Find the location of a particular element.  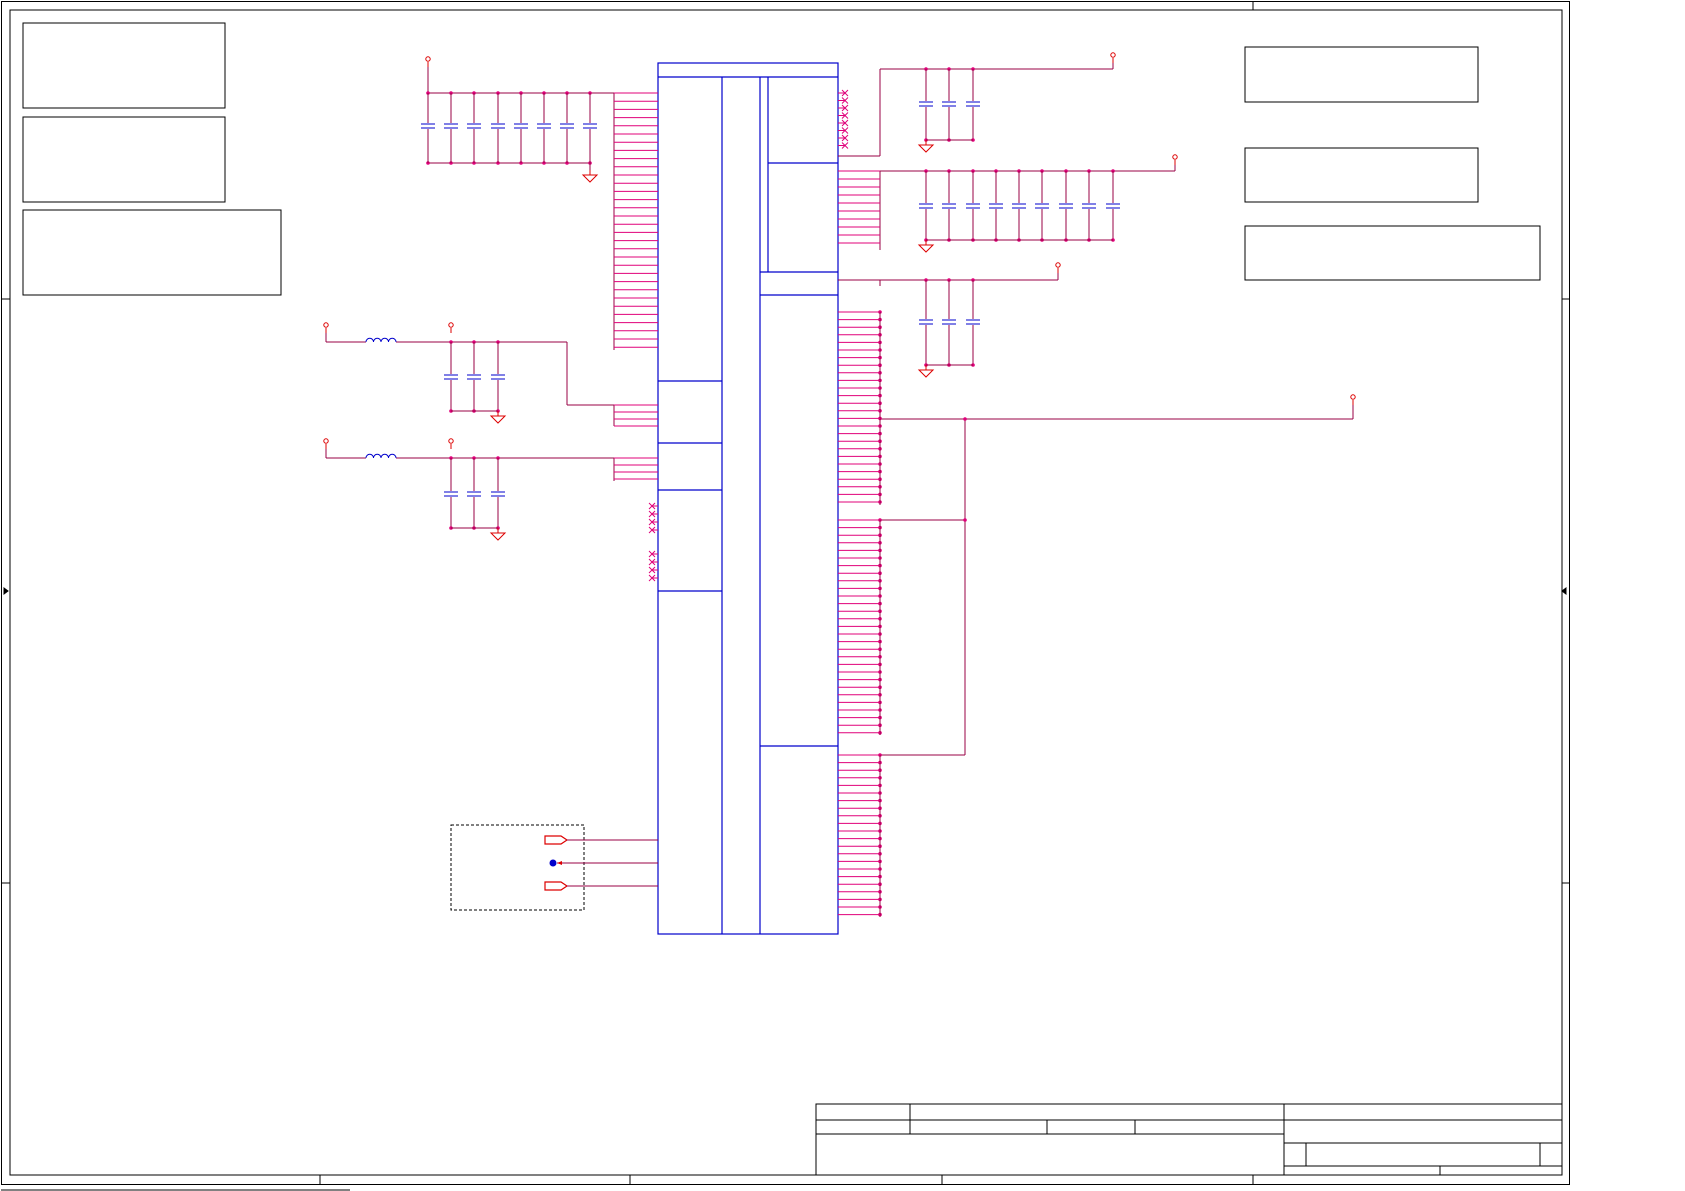

clock-block is located at coordinates (554, 867).